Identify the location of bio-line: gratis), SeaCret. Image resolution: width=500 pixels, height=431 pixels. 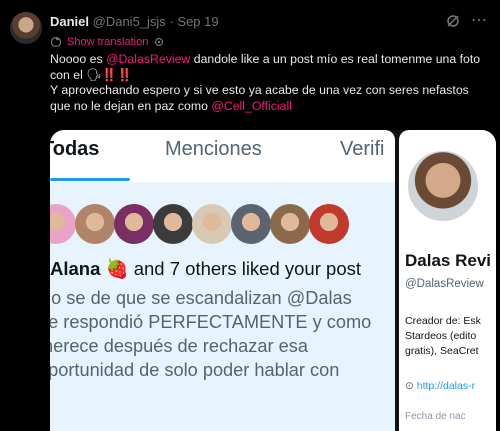
(442, 351).